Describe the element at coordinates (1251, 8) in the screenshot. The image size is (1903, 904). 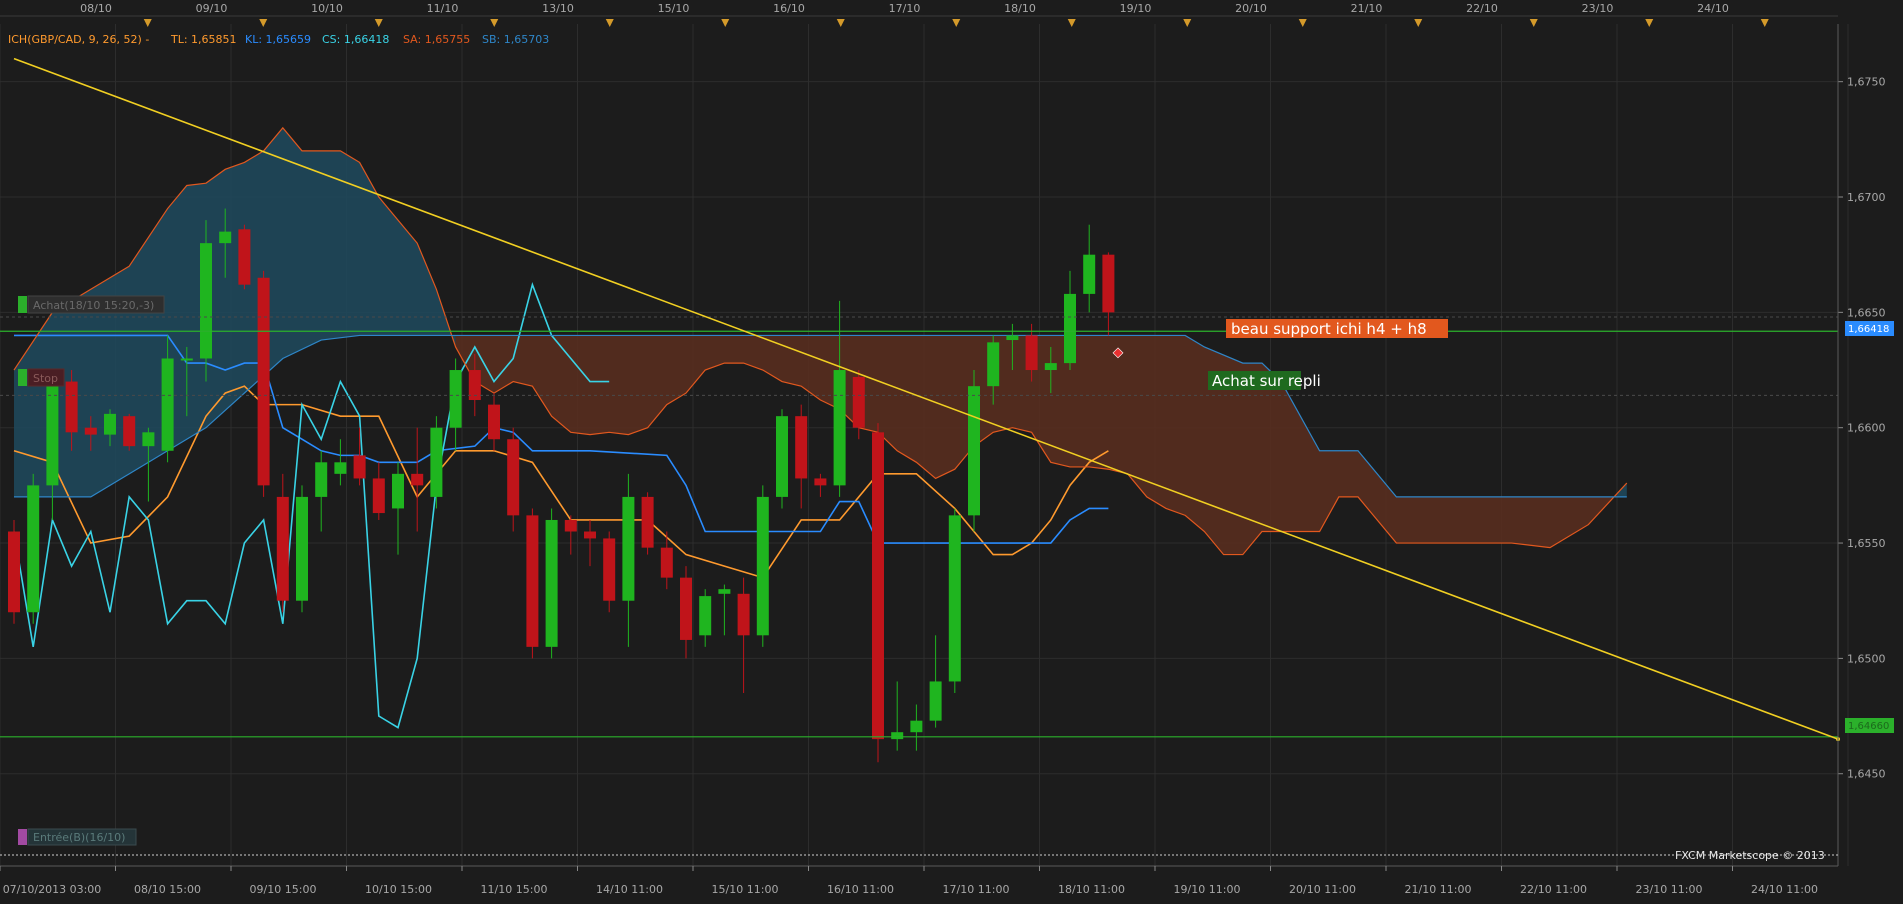
I see `top-date-label: 20/10` at that location.